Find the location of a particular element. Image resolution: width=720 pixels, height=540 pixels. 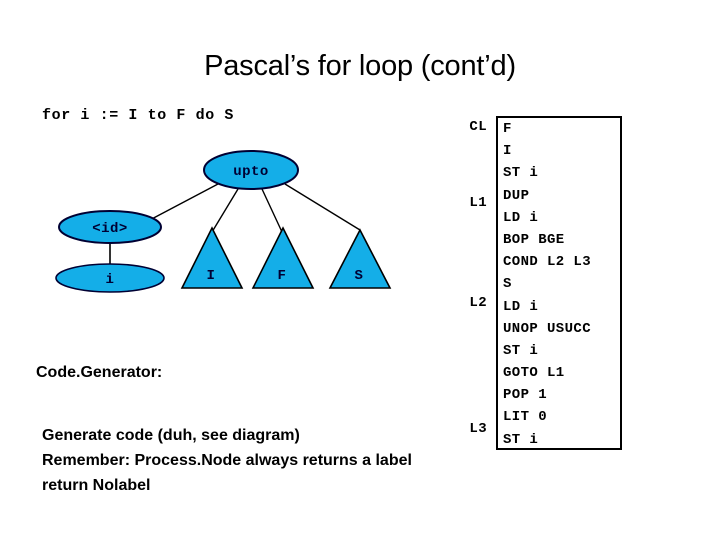

code-label-column: CL L1 L2 L3 is located at coordinates (474, 285).